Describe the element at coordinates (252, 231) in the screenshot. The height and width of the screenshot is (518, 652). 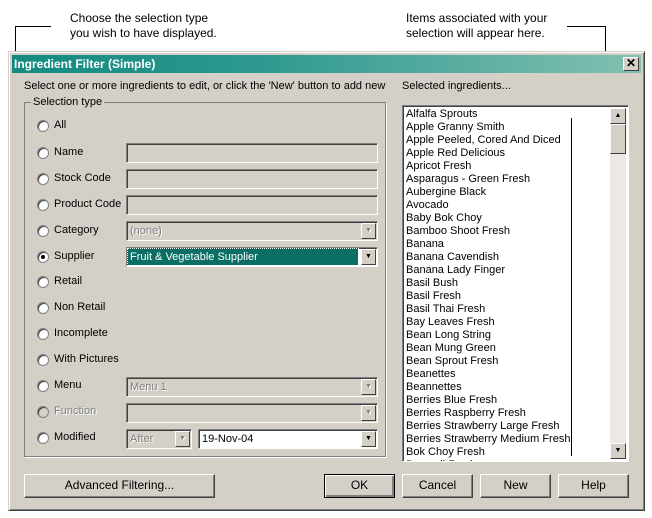
I see `category-dropdown: (none) ▼` at that location.